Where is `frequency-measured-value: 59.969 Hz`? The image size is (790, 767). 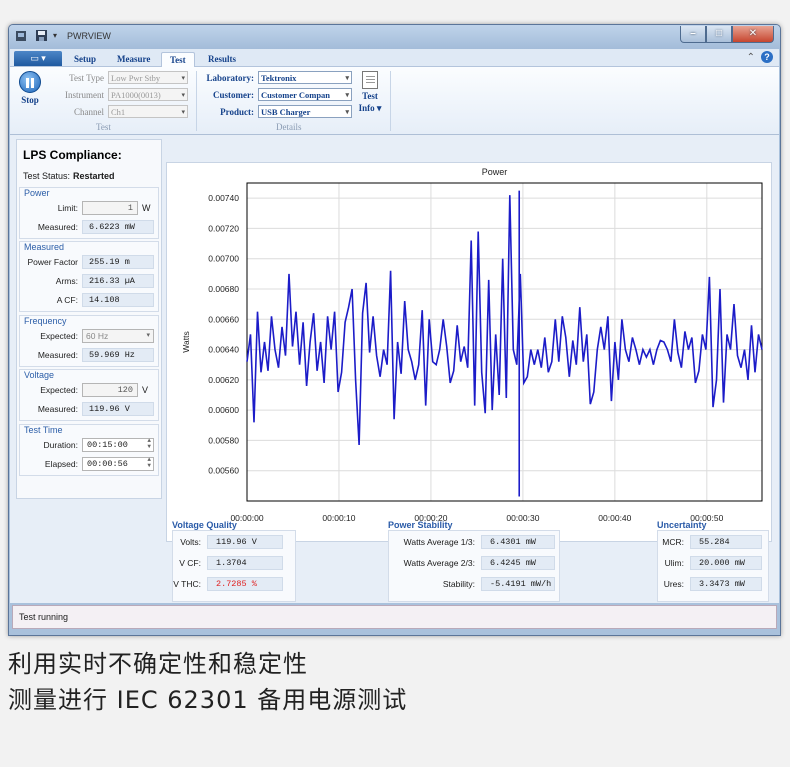
frequency-measured-value: 59.969 Hz is located at coordinates (118, 355).